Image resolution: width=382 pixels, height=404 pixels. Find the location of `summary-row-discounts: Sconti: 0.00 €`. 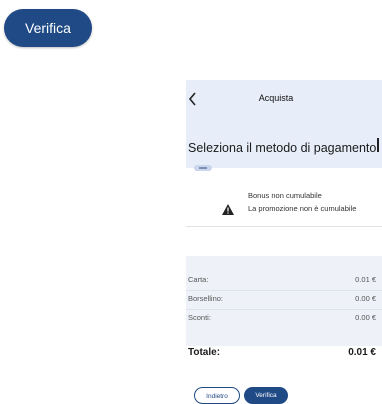

summary-row-discounts: Sconti: 0.00 € is located at coordinates (284, 320).